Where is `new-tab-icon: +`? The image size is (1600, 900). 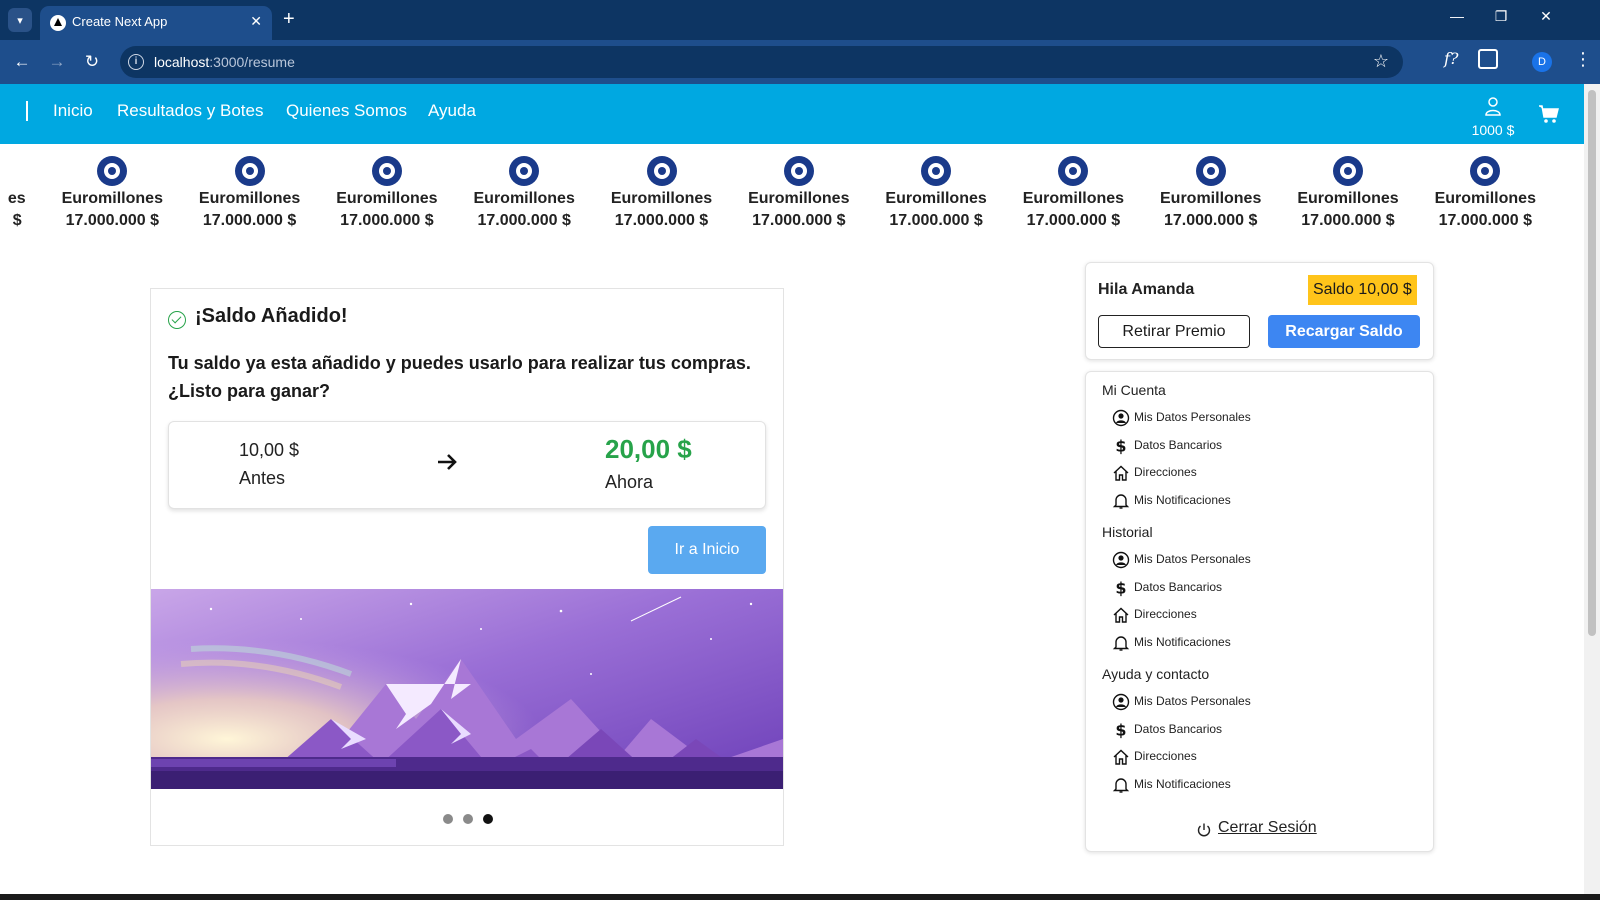 new-tab-icon: + is located at coordinates (289, 19).